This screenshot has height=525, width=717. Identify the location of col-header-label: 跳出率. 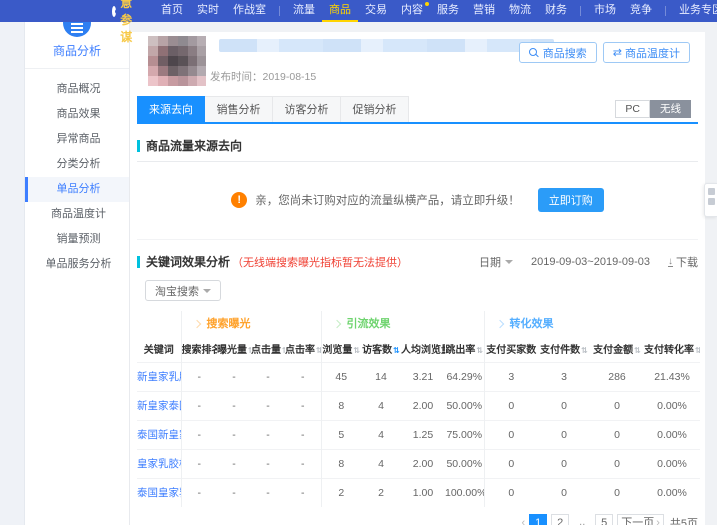
(460, 350).